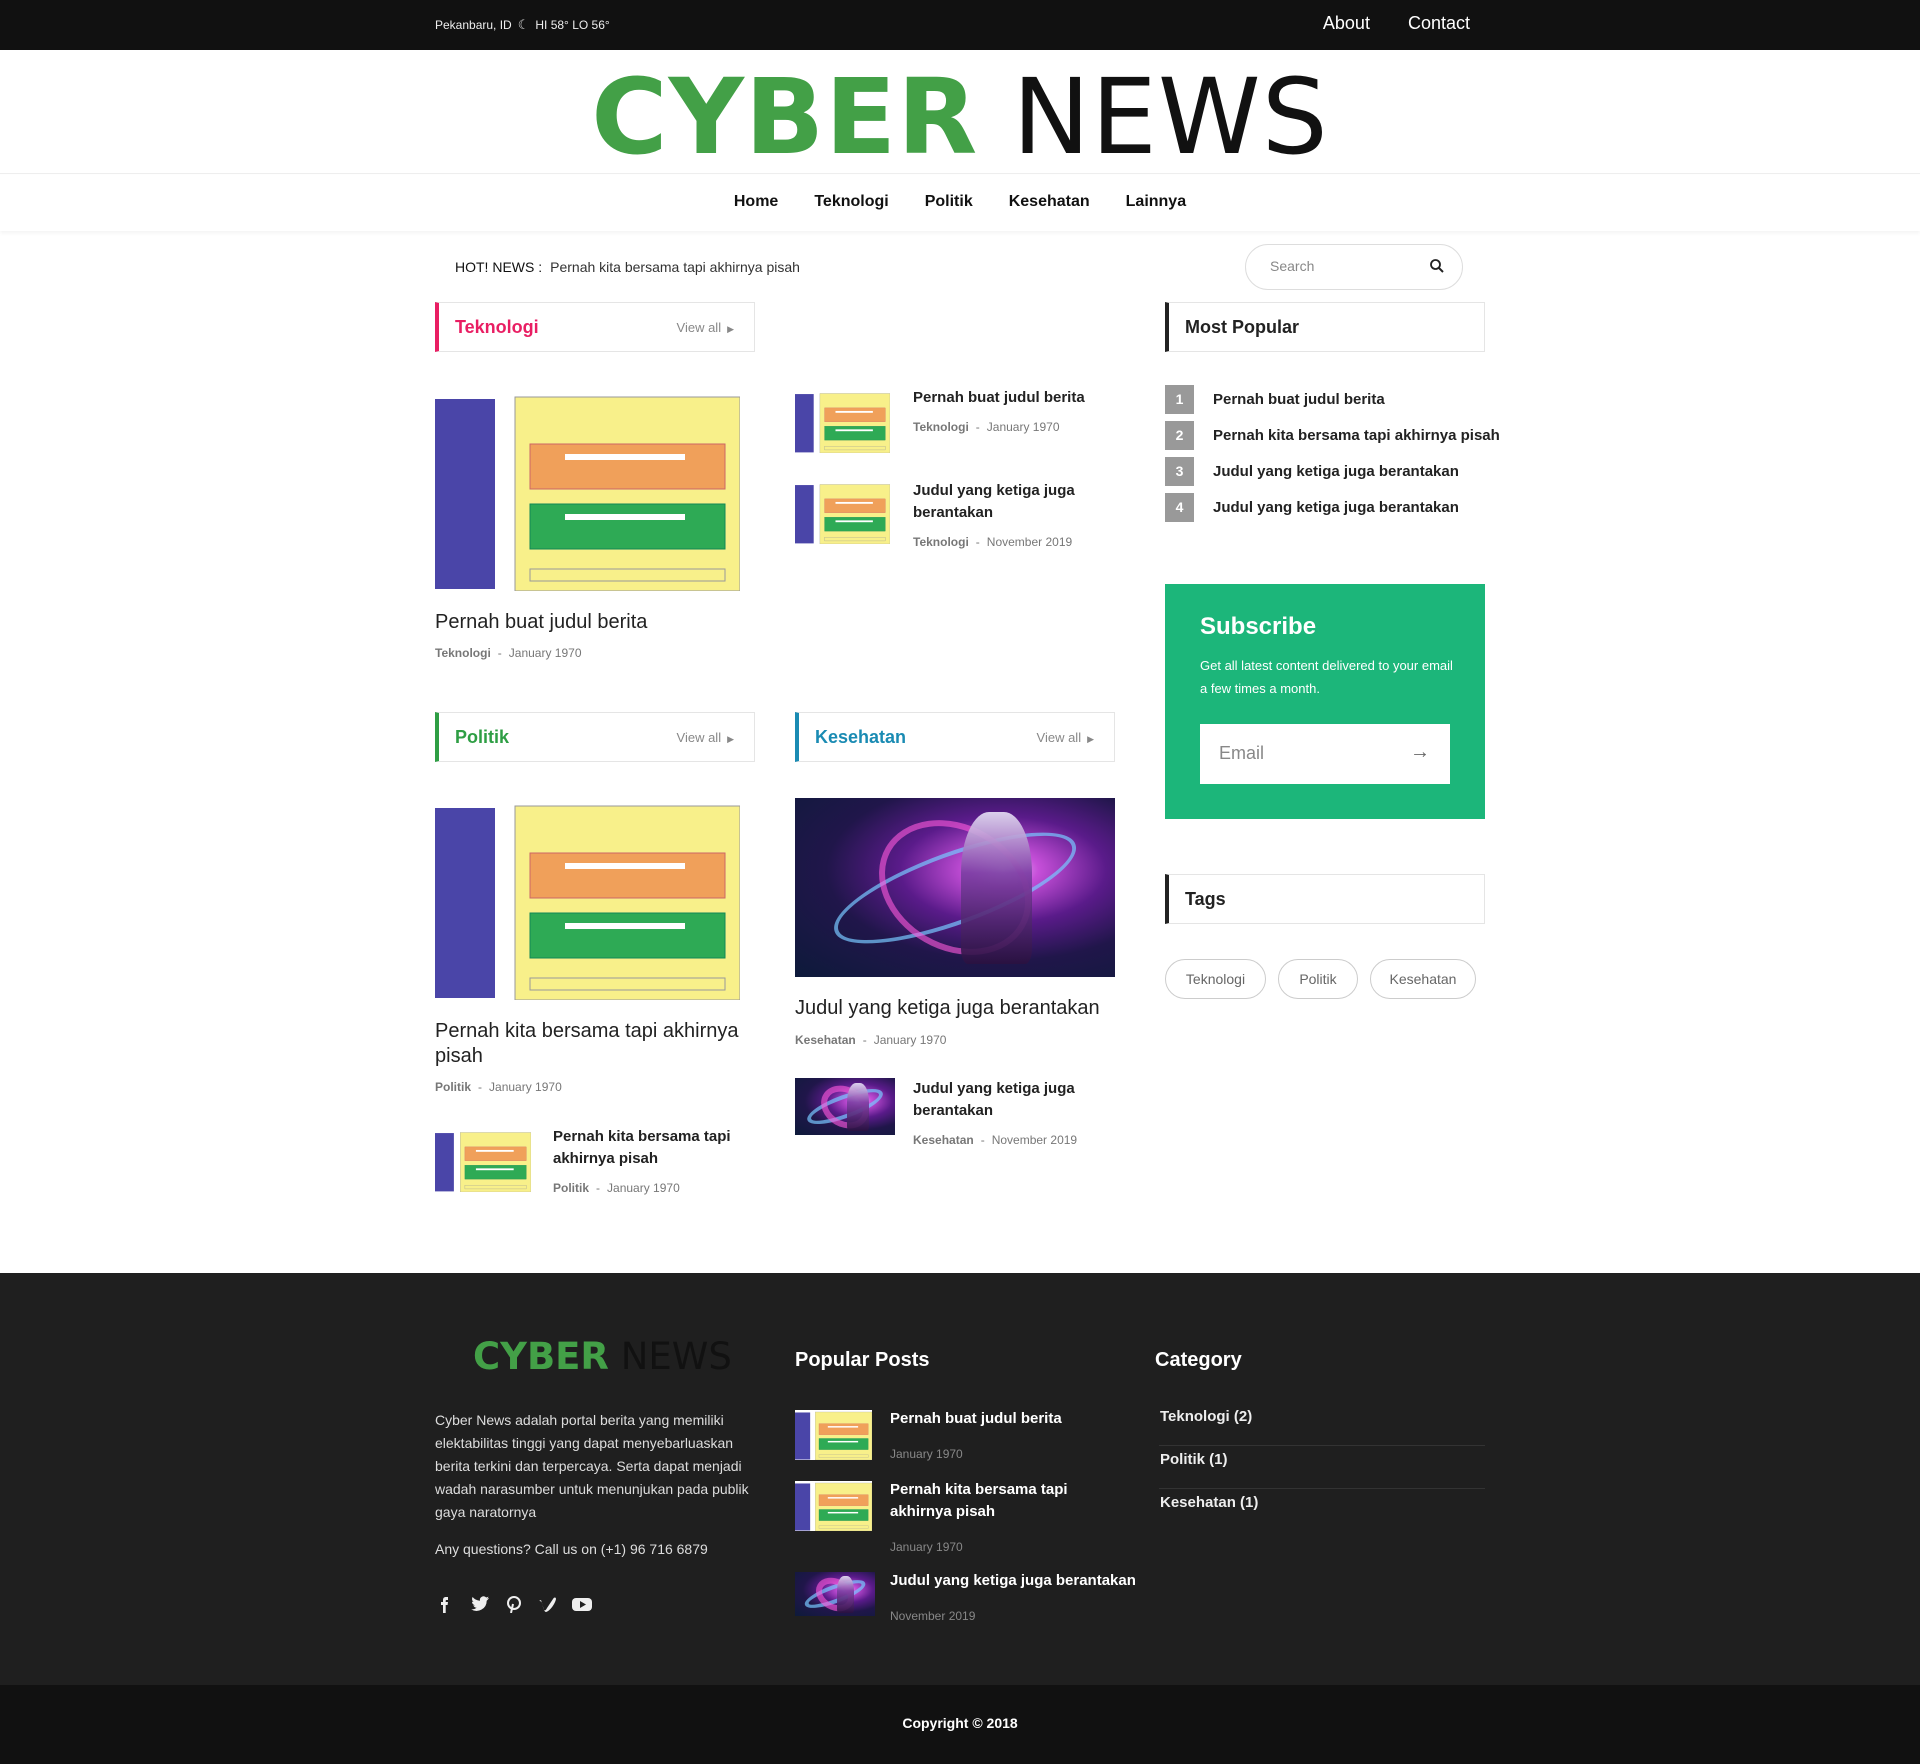  I want to click on contact-link: Contact, so click(1439, 23).